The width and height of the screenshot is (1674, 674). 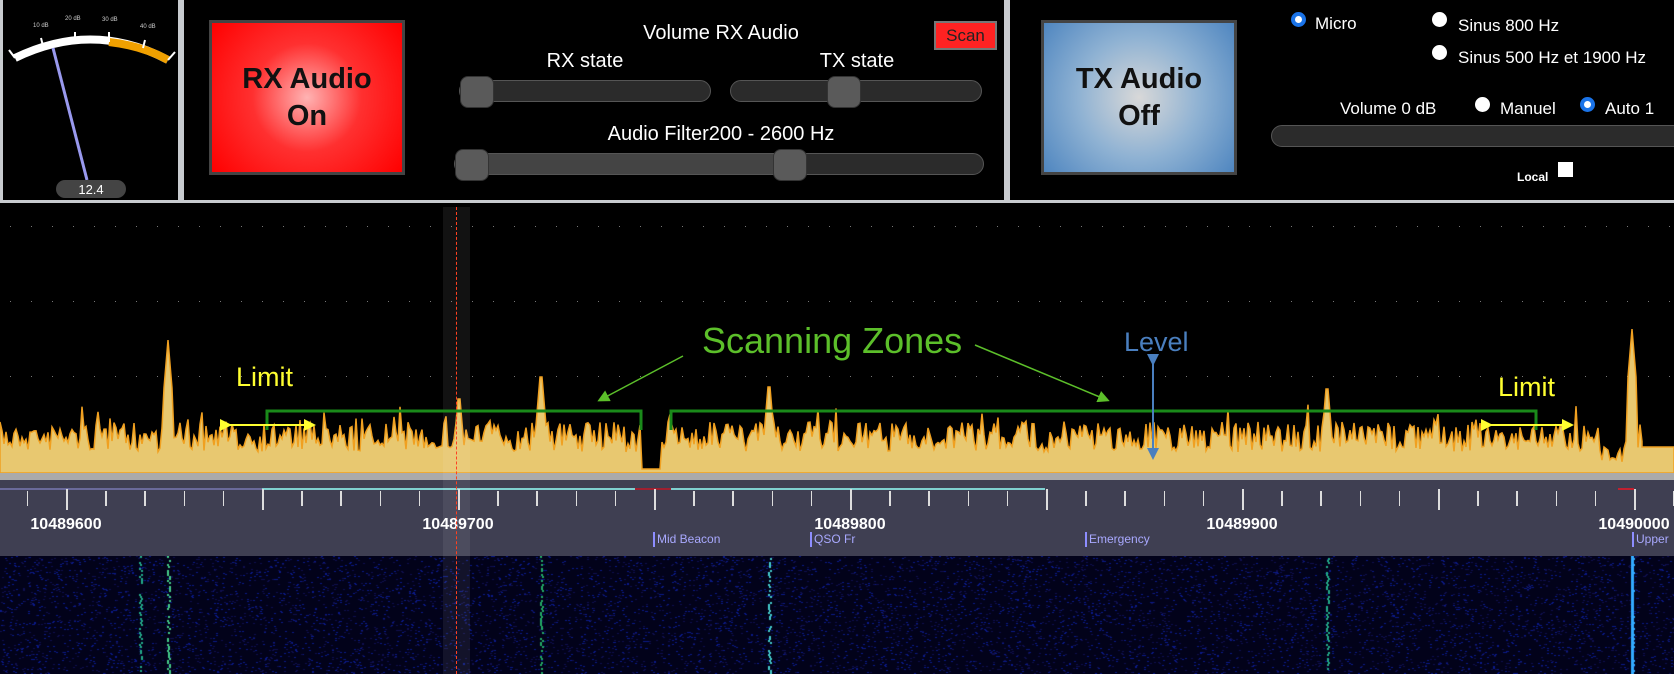 I want to click on band-line, so click(x=131, y=489).